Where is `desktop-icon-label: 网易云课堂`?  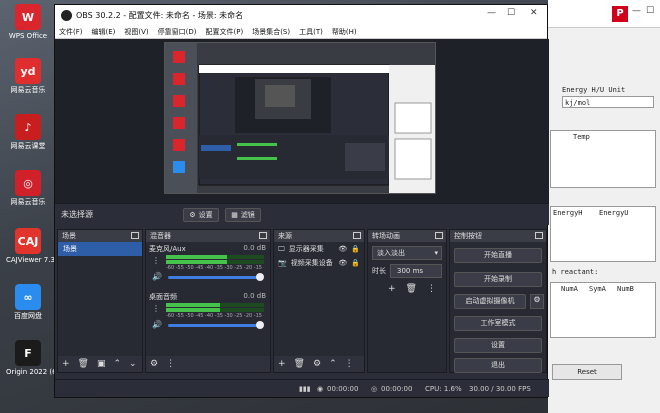 desktop-icon-label: 网易云课堂 is located at coordinates (28, 146).